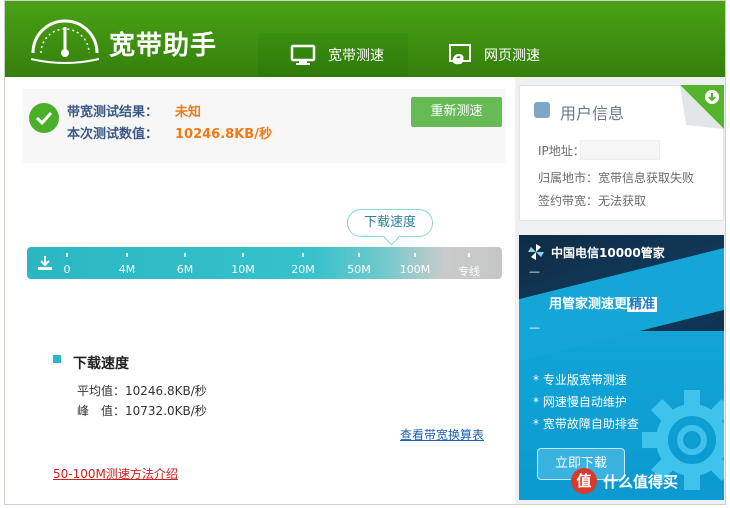 The width and height of the screenshot is (730, 508). I want to click on user-info-title: 用户信息, so click(592, 113).